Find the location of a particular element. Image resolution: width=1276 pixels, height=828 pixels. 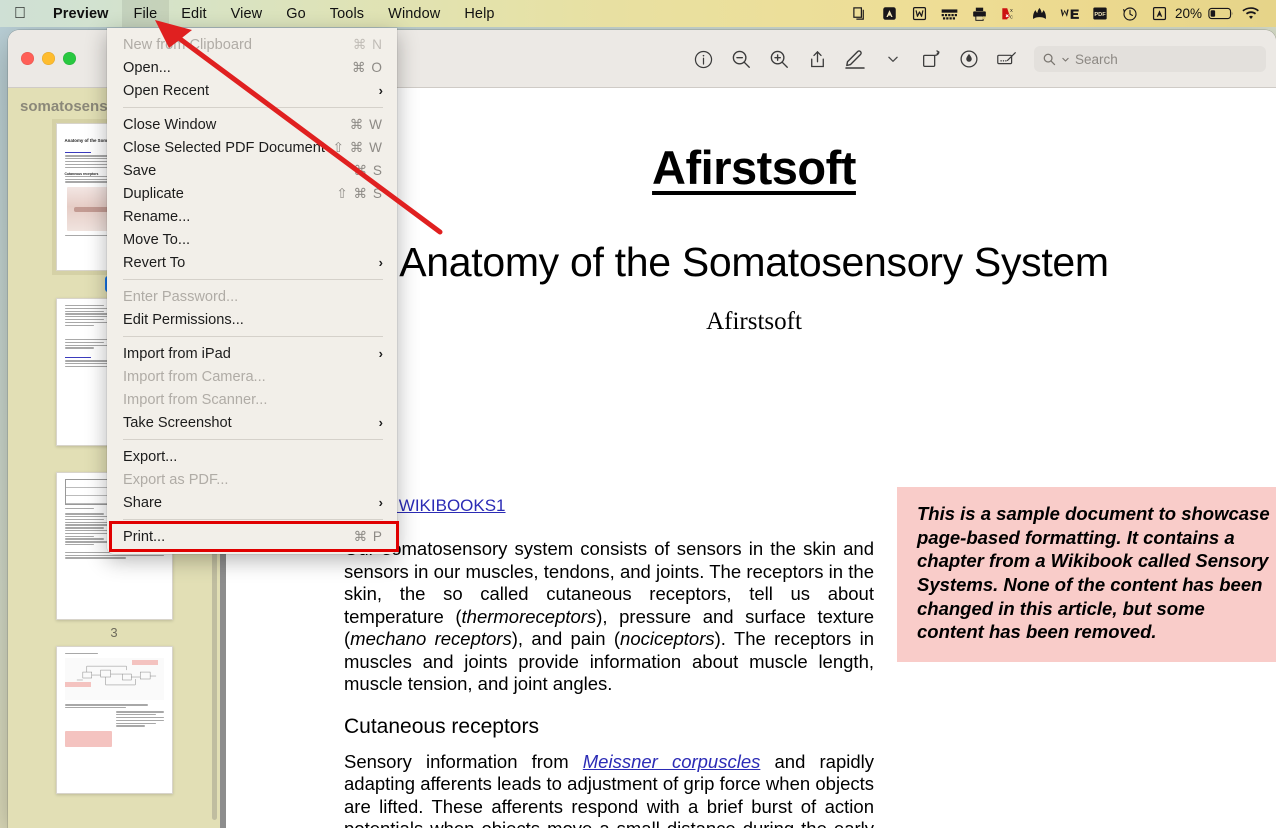

a-app-icon is located at coordinates (890, 13).